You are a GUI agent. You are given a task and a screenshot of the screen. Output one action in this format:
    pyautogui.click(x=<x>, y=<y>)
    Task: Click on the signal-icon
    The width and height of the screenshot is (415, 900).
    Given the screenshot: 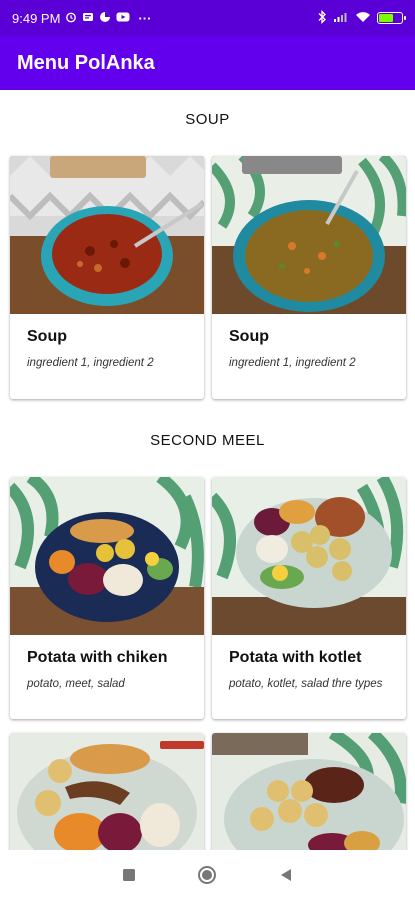 What is the action you would take?
    pyautogui.click(x=341, y=18)
    